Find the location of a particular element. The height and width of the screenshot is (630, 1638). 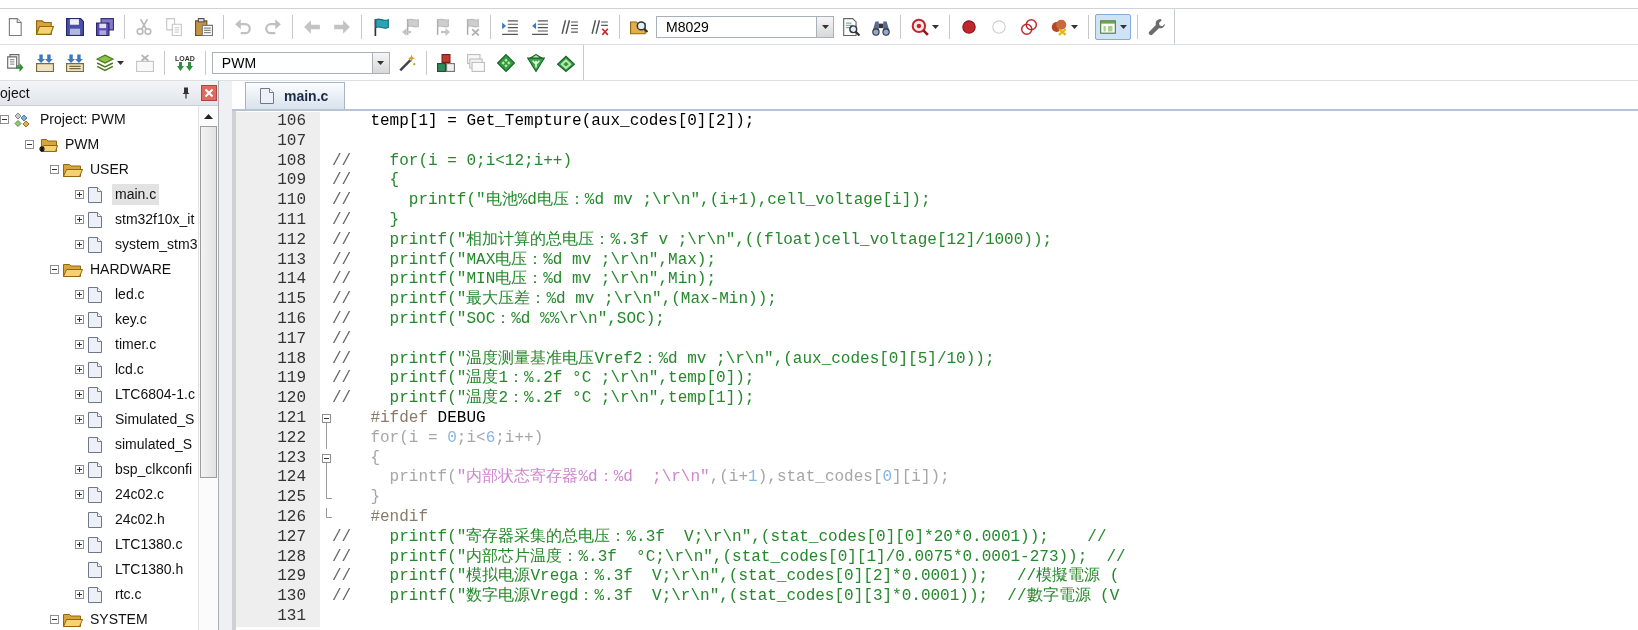

box-down-arrows-icon is located at coordinates (45, 62).